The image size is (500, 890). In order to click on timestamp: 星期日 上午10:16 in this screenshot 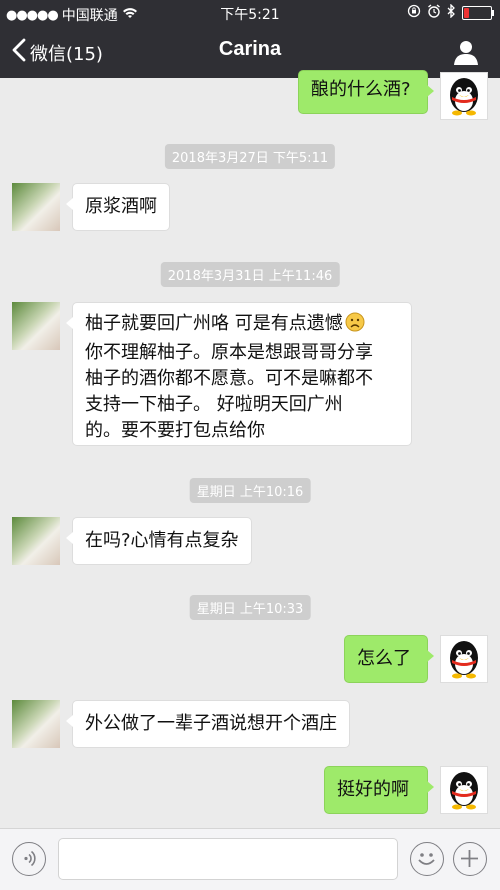, I will do `click(250, 490)`.